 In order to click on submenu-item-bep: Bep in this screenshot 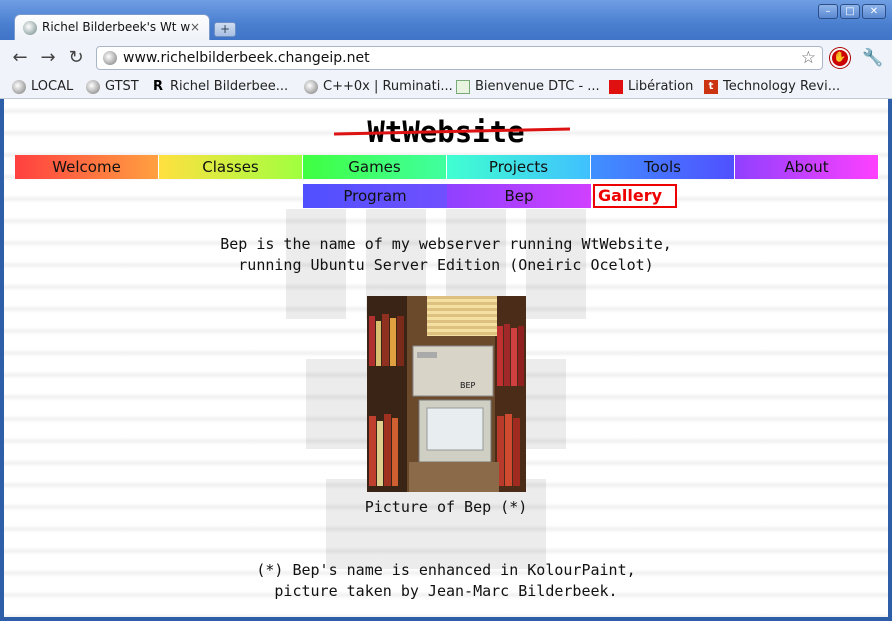, I will do `click(519, 196)`.